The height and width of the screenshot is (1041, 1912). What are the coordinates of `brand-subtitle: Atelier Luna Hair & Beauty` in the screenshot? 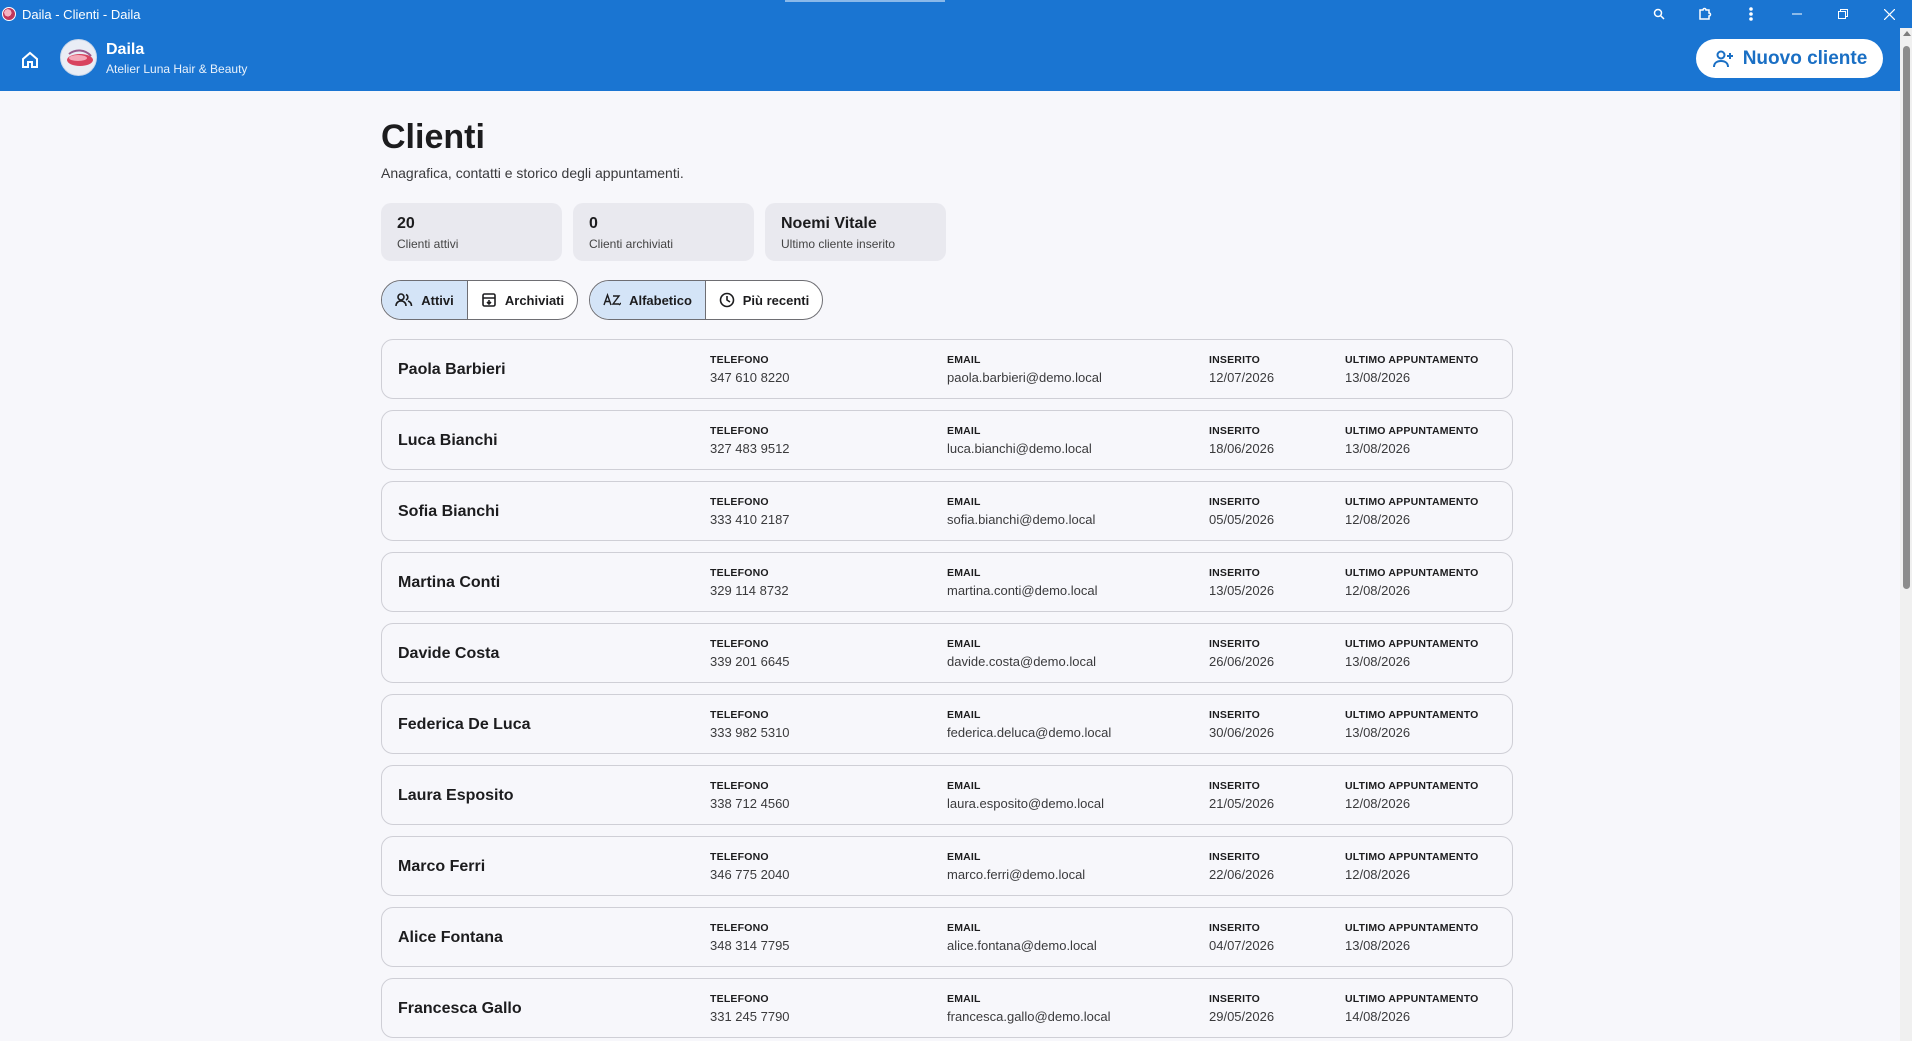 It's located at (177, 69).